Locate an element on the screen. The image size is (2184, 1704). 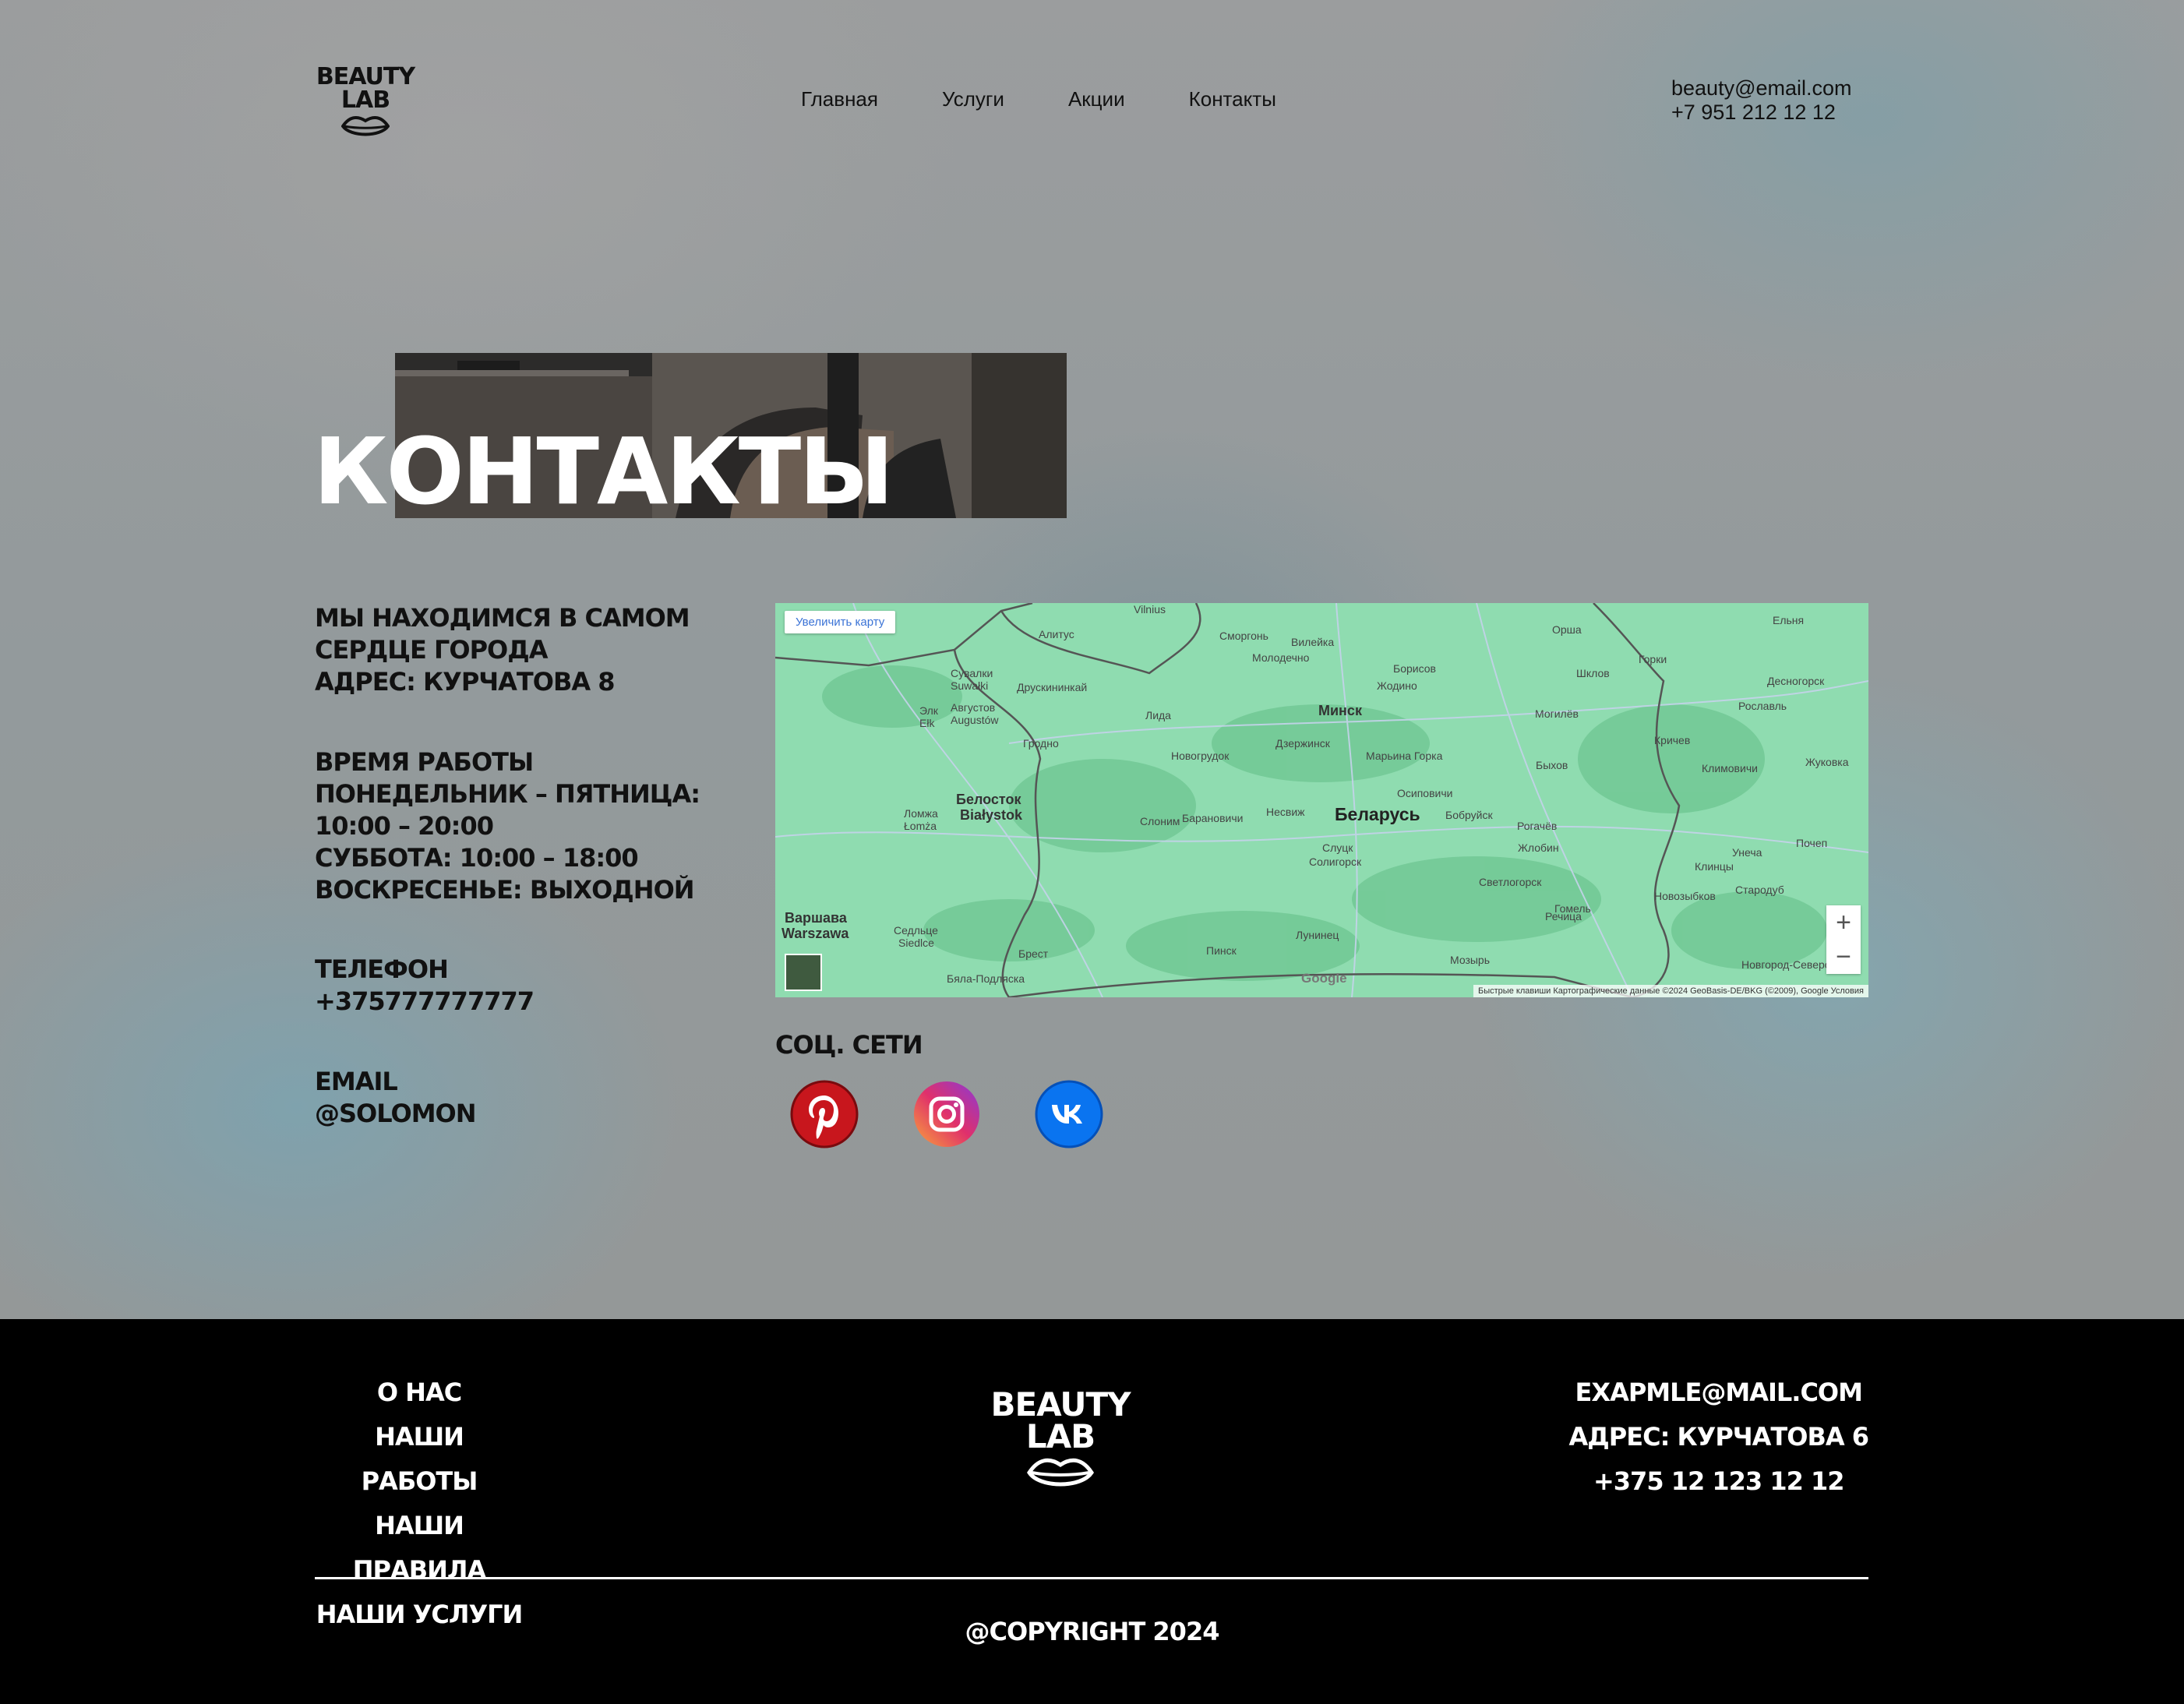
footer-divider is located at coordinates (1091, 1578).